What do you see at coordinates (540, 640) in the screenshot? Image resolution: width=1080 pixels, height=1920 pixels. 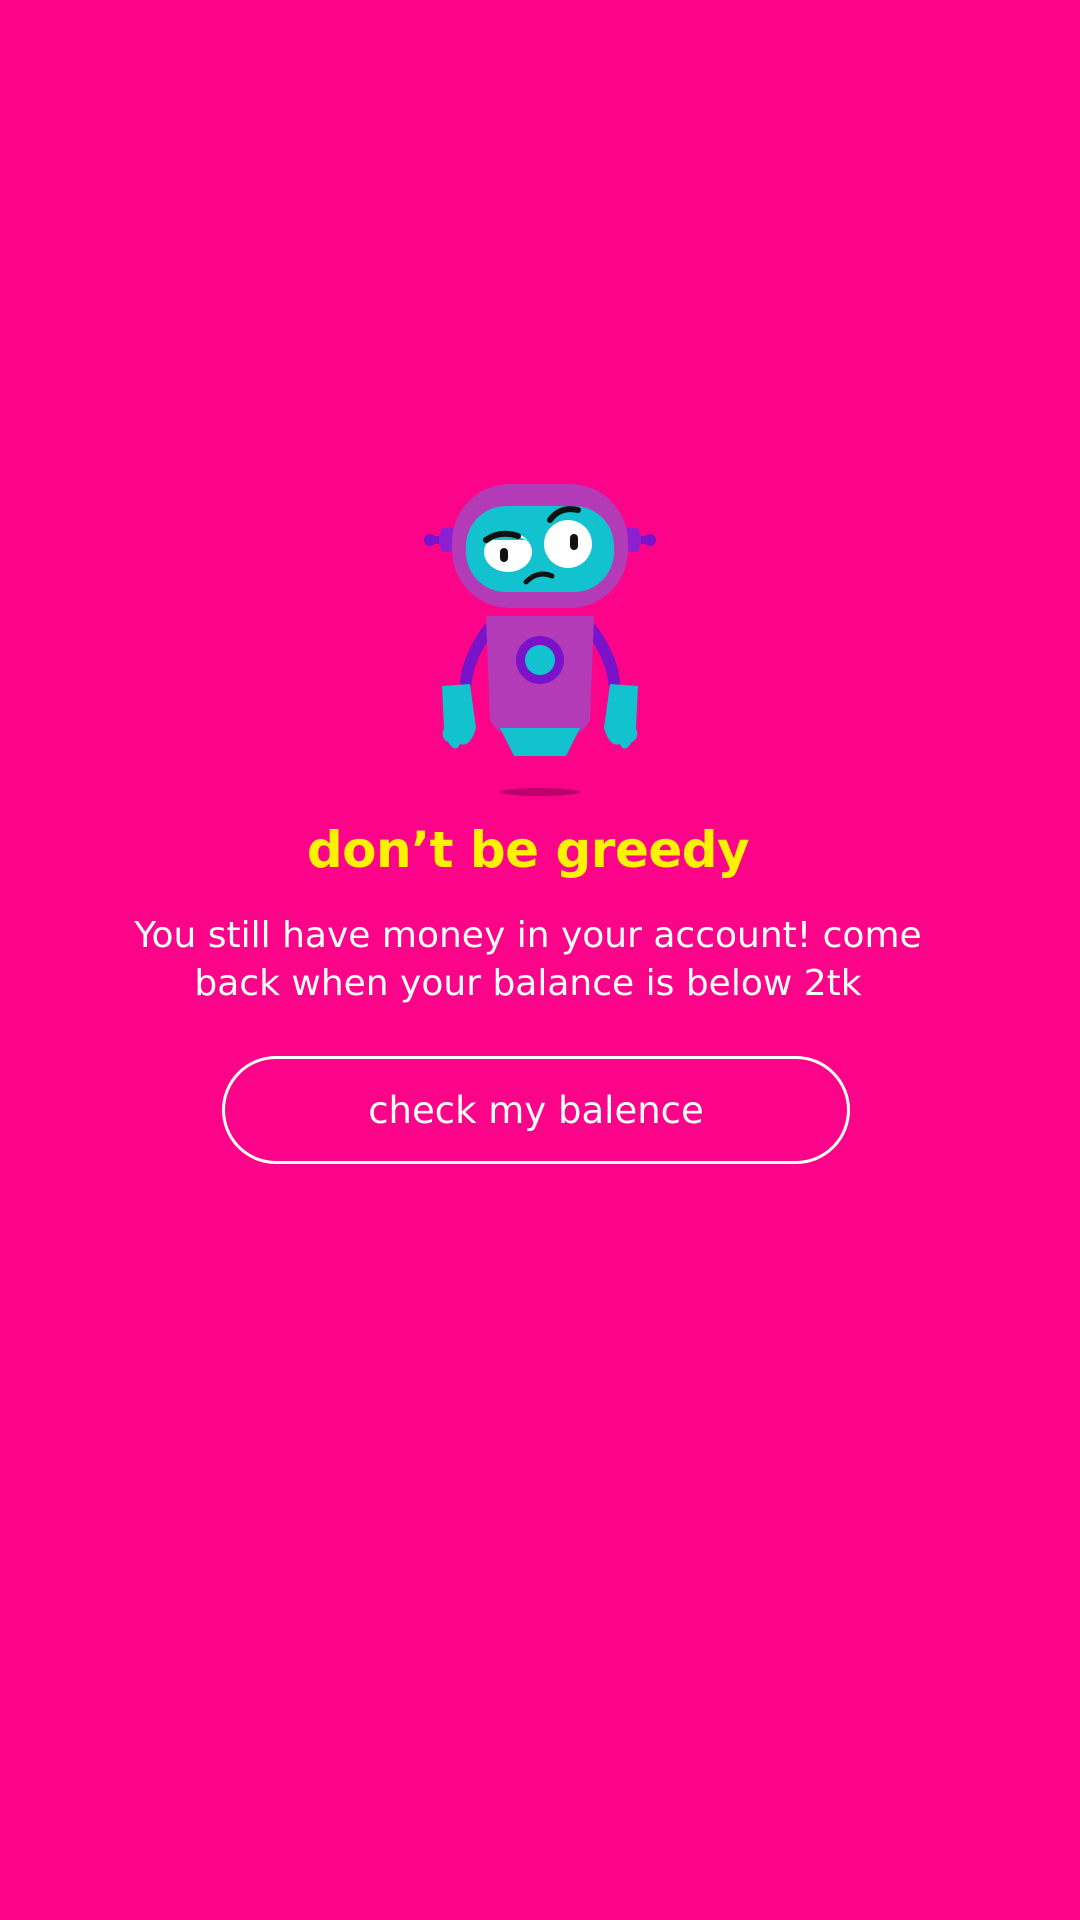 I see `robot-confused-icon` at bounding box center [540, 640].